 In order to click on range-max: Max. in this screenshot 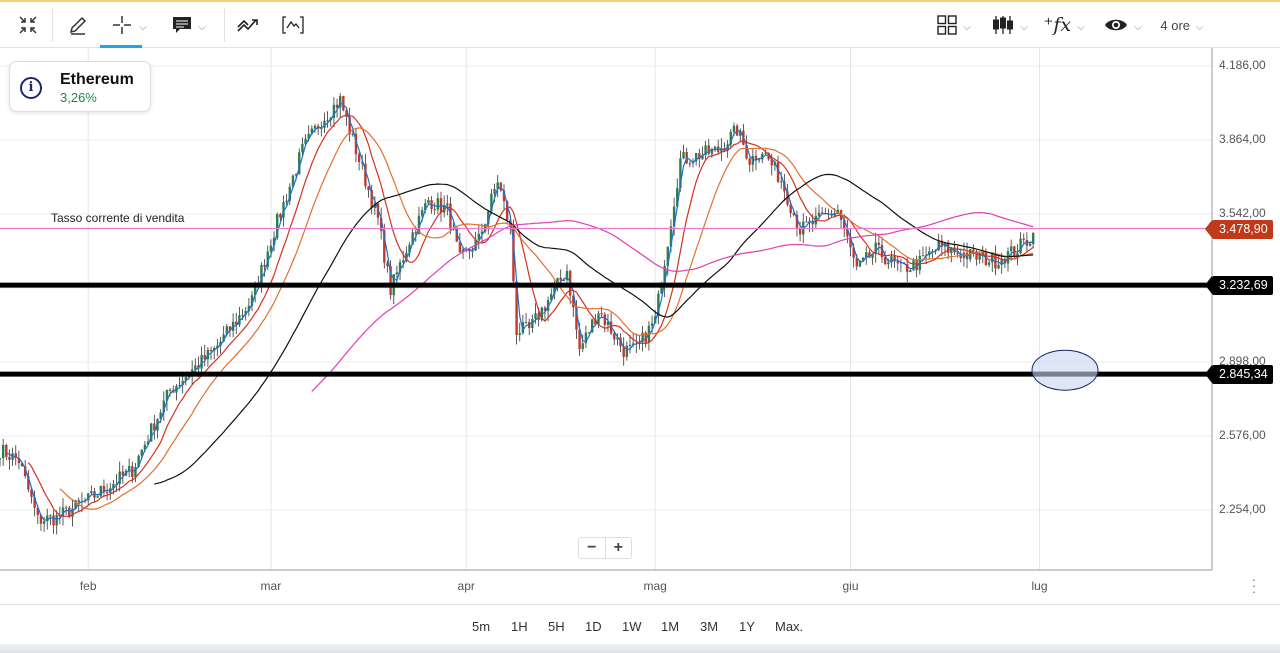, I will do `click(789, 626)`.